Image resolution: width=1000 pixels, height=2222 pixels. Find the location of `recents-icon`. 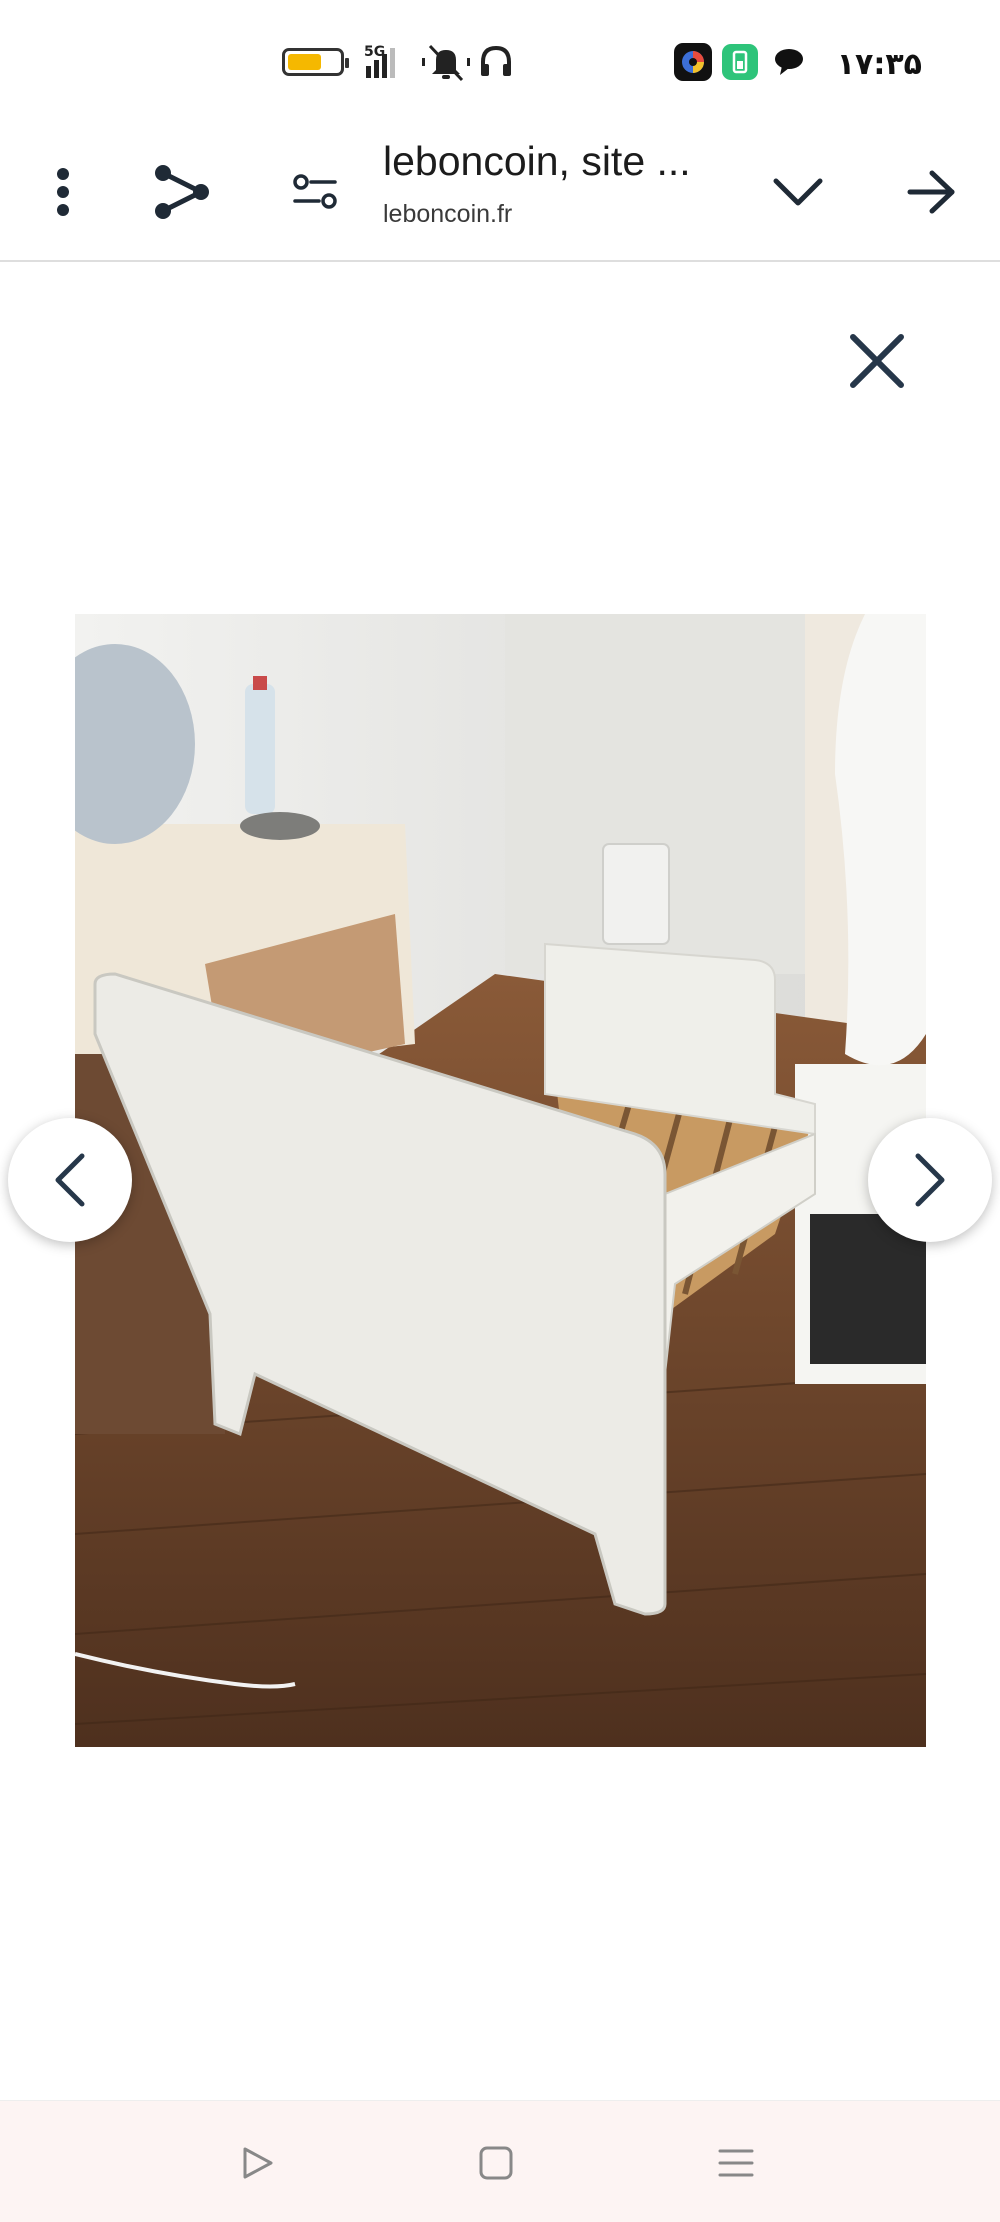

recents-icon is located at coordinates (736, 2163).